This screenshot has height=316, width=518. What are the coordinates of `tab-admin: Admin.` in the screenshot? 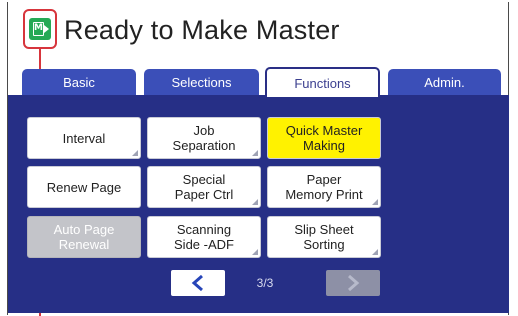 It's located at (444, 82).